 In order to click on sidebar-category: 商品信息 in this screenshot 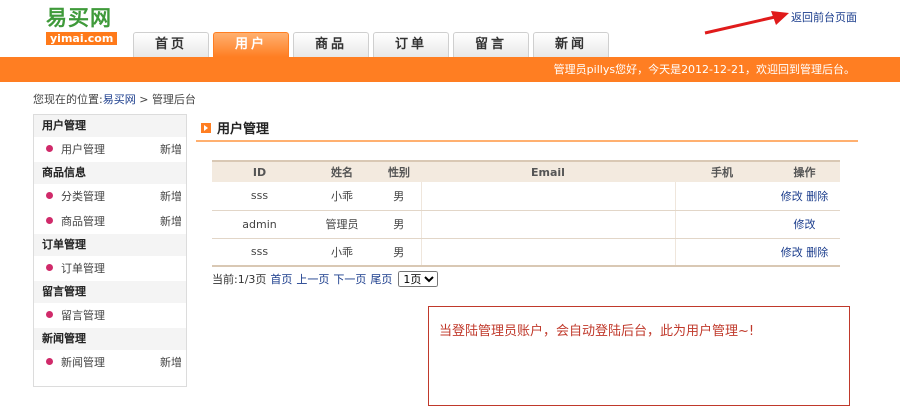, I will do `click(110, 173)`.